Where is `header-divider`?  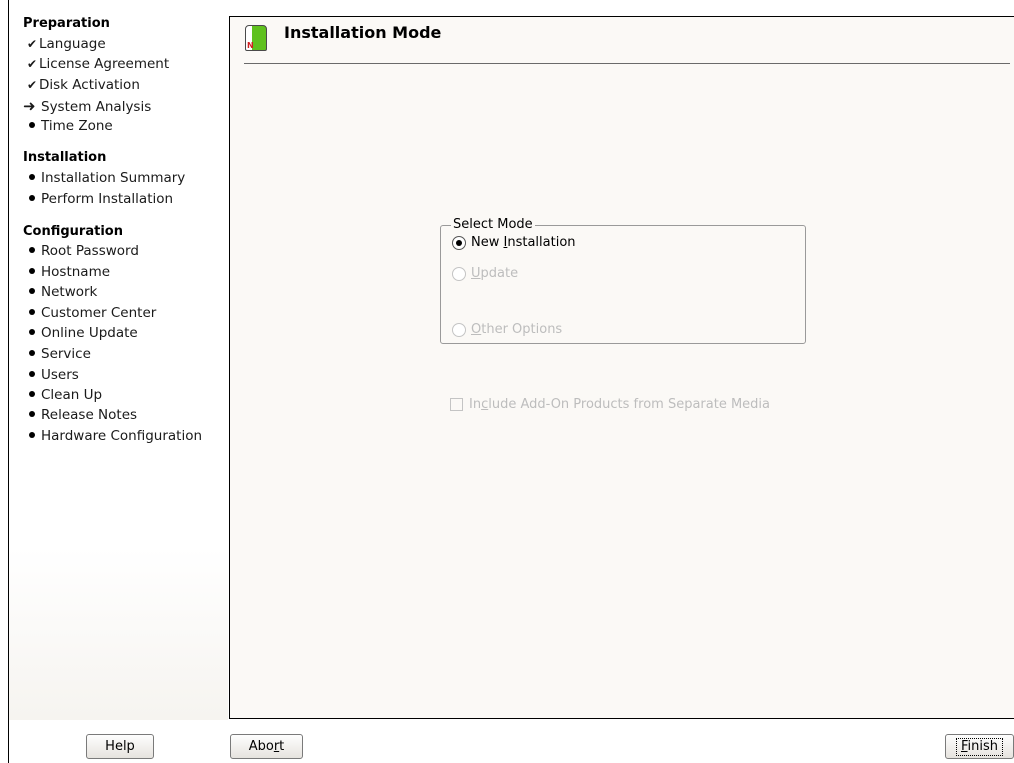
header-divider is located at coordinates (627, 63).